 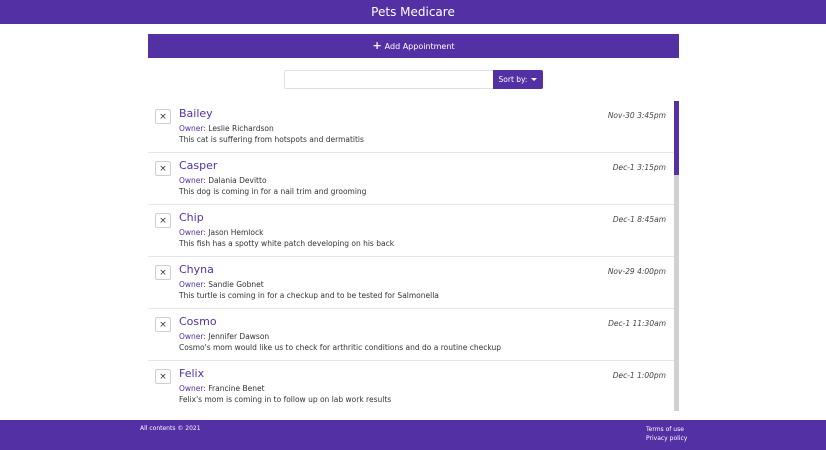 I want to click on app-header: Pets Medicare, so click(x=413, y=12).